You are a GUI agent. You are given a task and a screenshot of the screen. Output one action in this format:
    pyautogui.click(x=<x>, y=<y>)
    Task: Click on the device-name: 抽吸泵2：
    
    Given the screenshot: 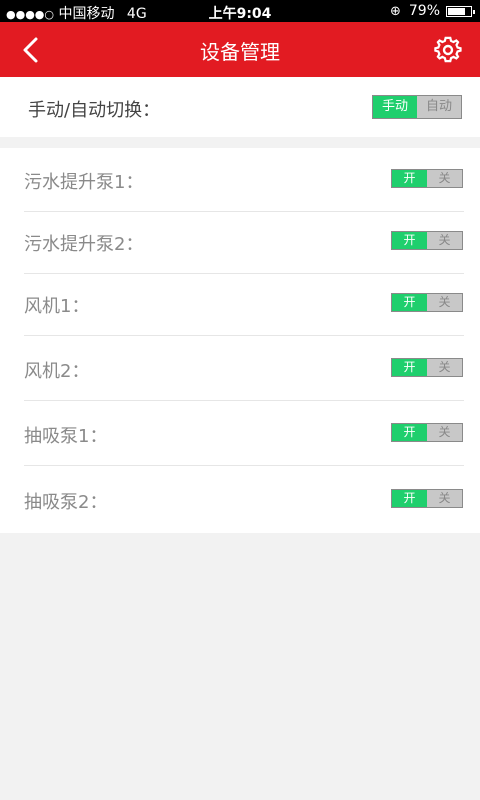 What is the action you would take?
    pyautogui.click(x=66, y=502)
    